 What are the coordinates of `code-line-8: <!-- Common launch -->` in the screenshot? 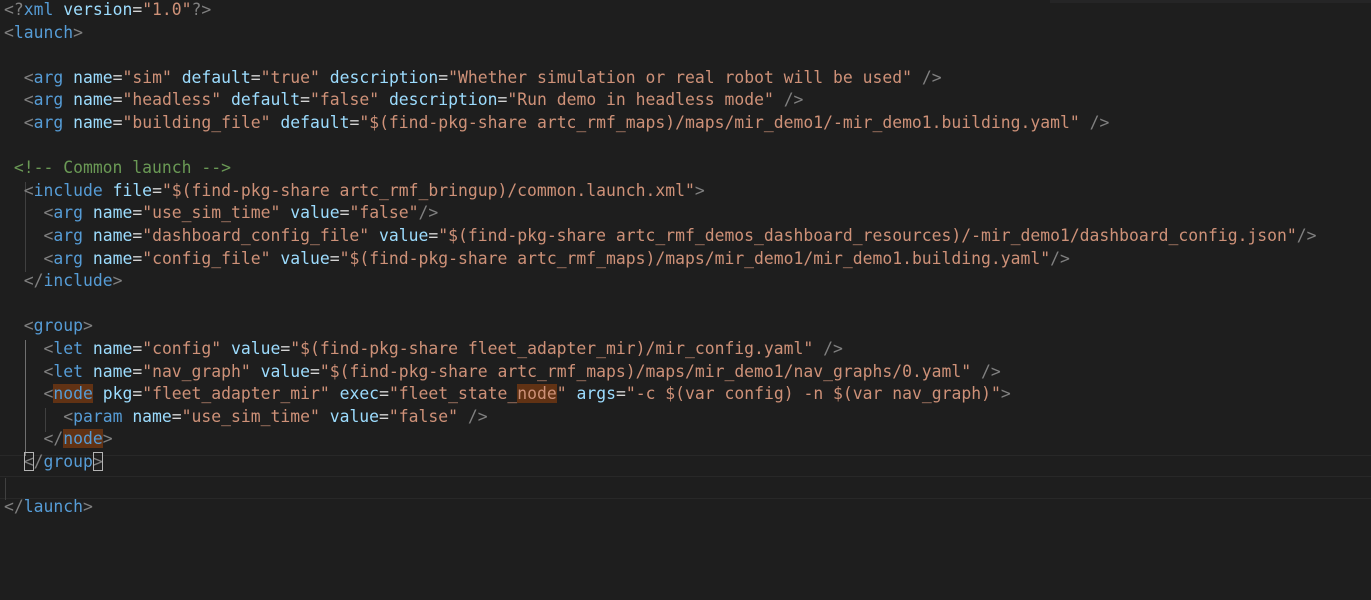 It's located at (117, 168).